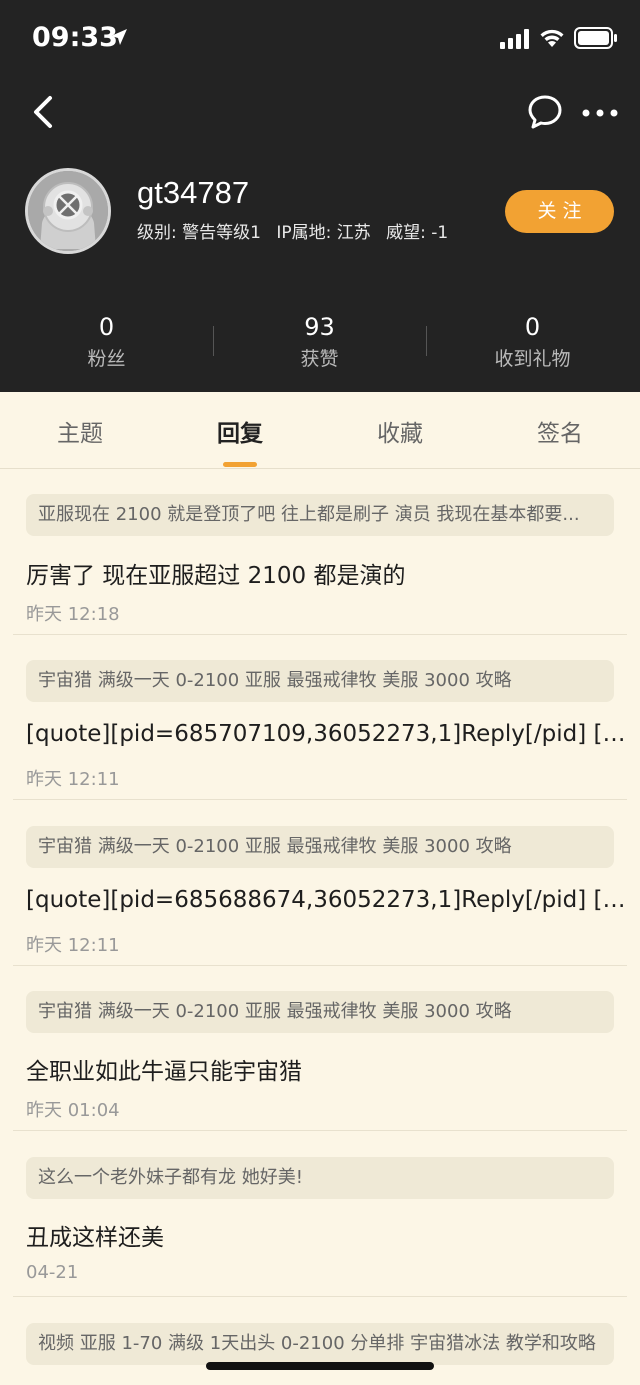 The width and height of the screenshot is (640, 1385). I want to click on profile-stats: 0 粉丝 93 获赞 0 收到礼物, so click(320, 343).